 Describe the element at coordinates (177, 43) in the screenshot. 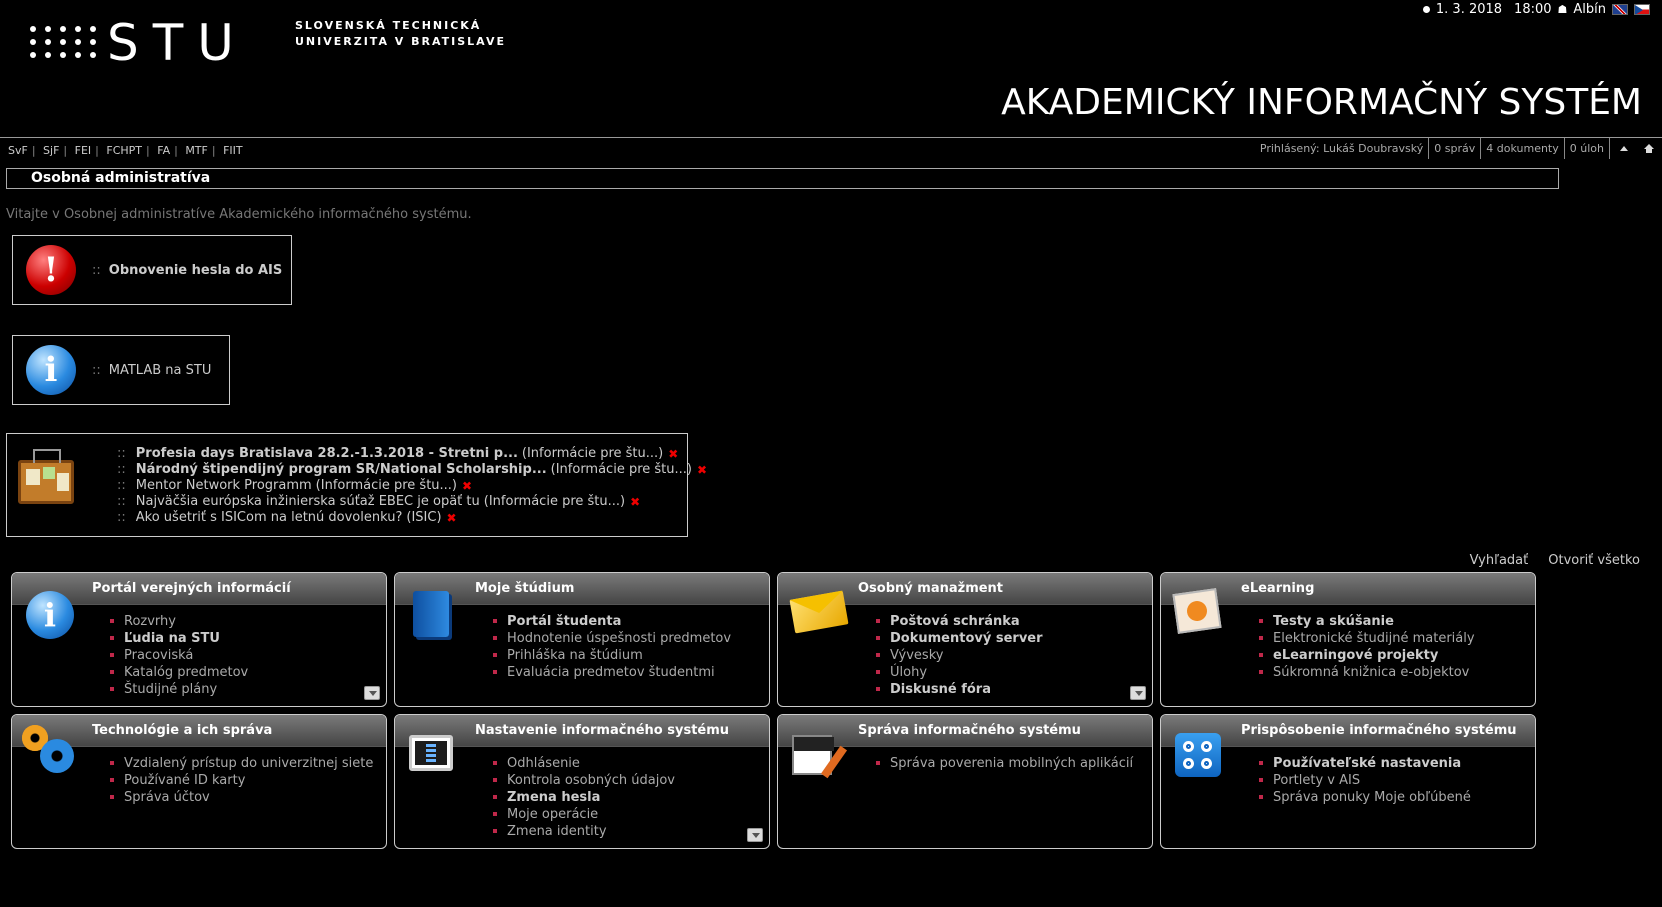

I see `logo-text: STU` at that location.